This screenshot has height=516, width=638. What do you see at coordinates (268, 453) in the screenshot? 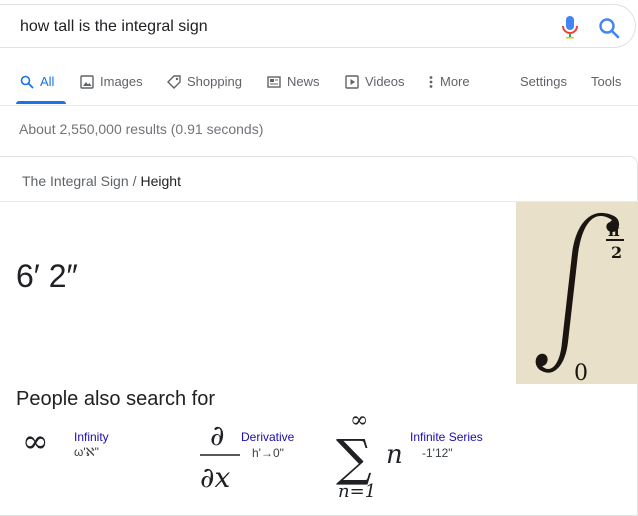
I see `pasf-sub: h'→0"` at bounding box center [268, 453].